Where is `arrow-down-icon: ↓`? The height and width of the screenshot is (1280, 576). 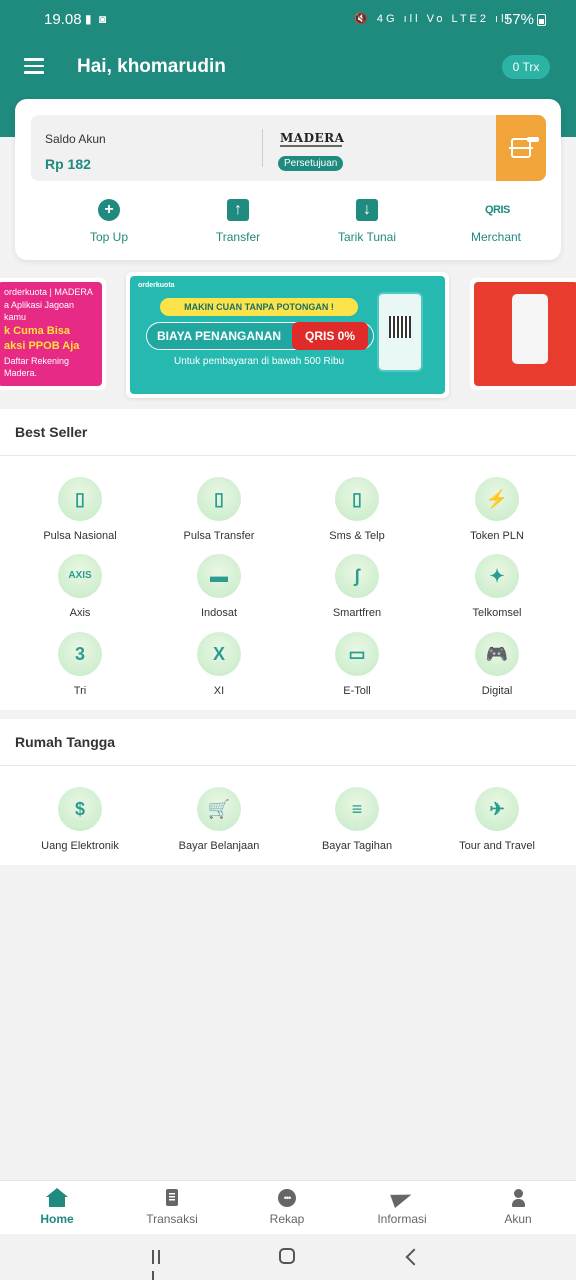
arrow-down-icon: ↓ is located at coordinates (367, 210).